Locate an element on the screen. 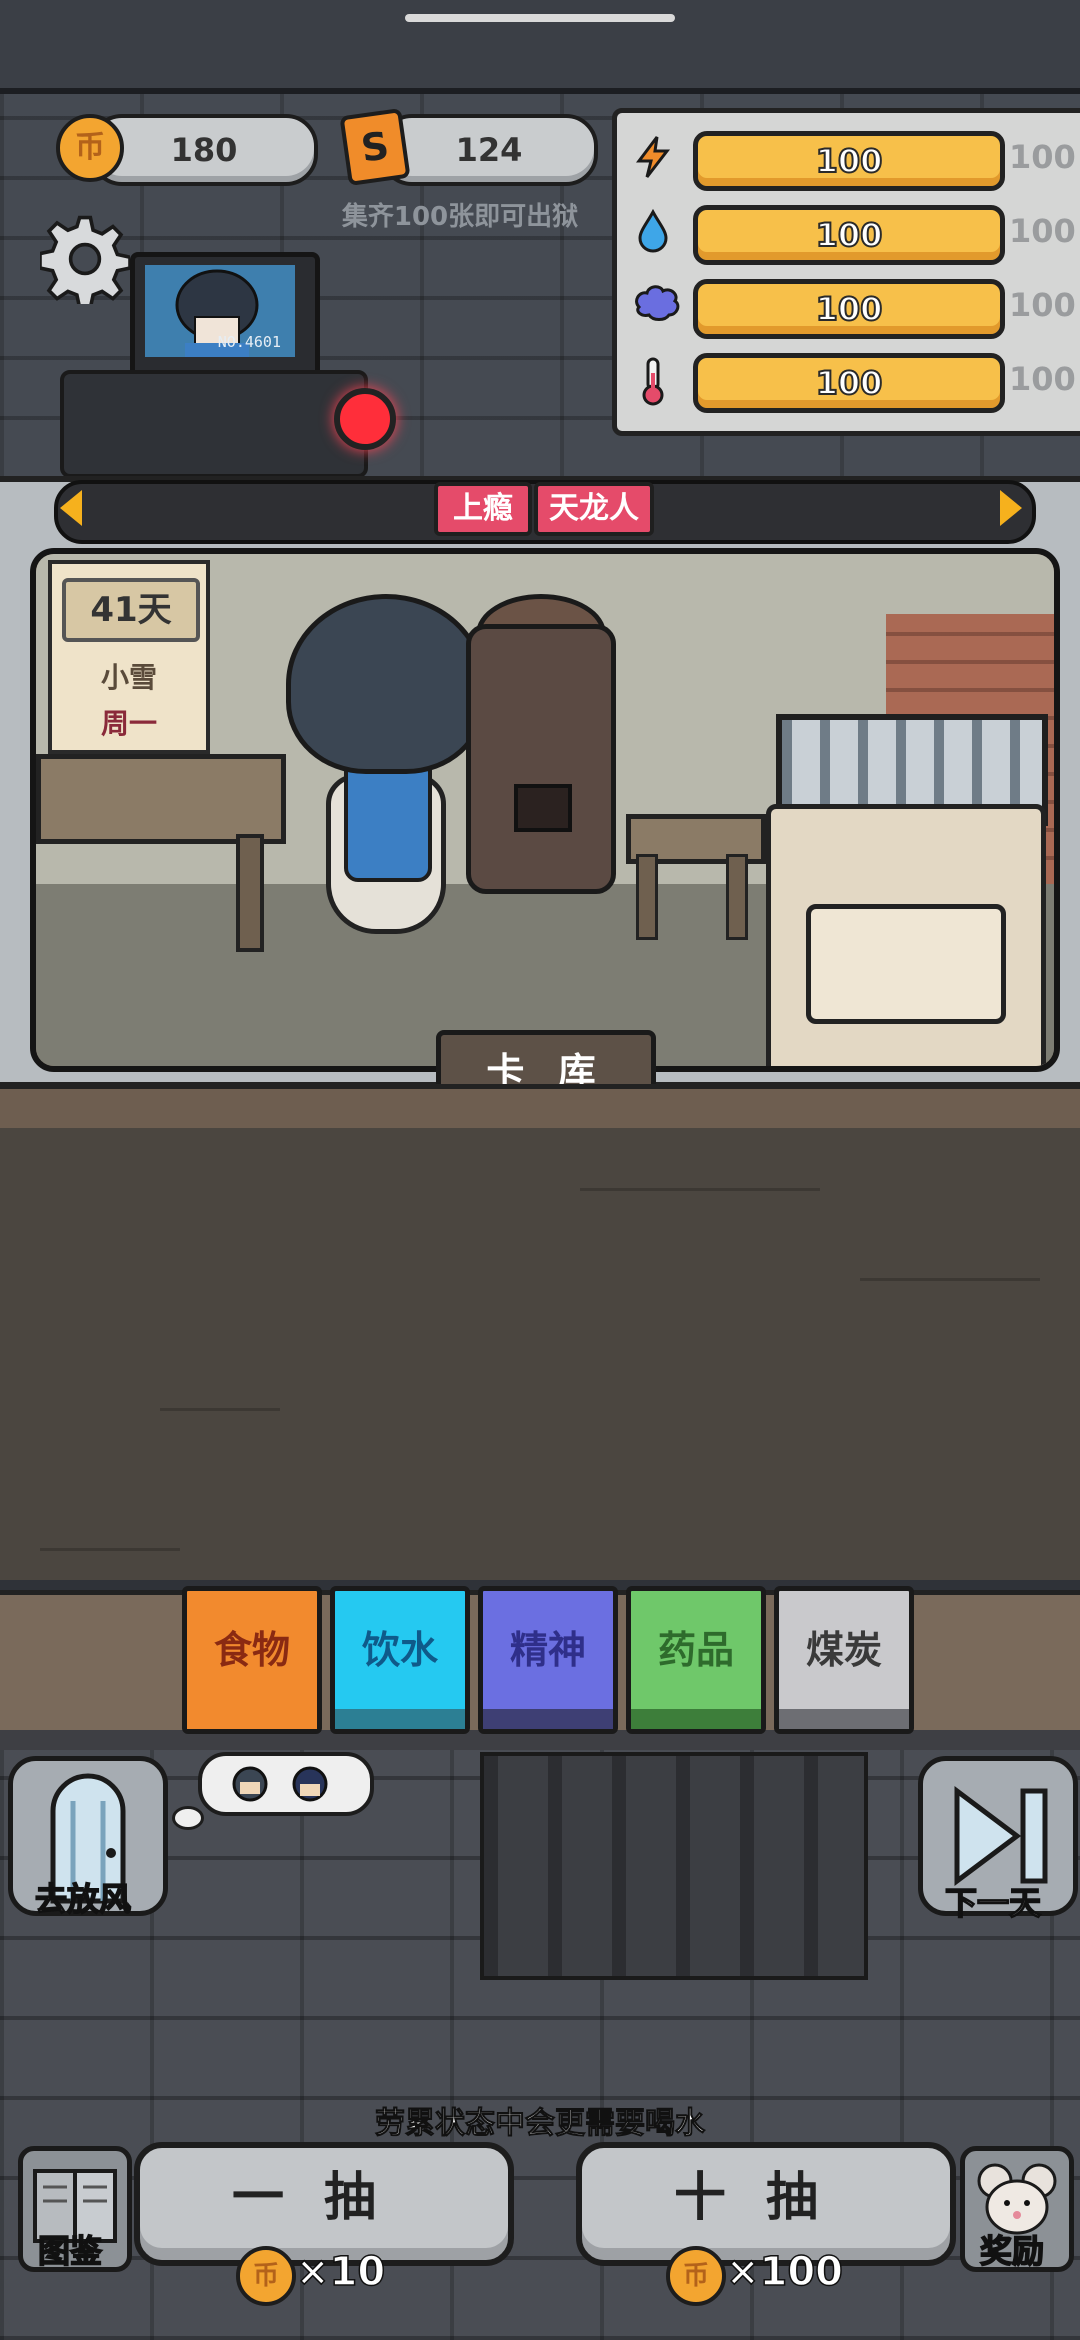 This screenshot has height=2340, width=1080. monitor-screen: NO.4601 is located at coordinates (220, 311).